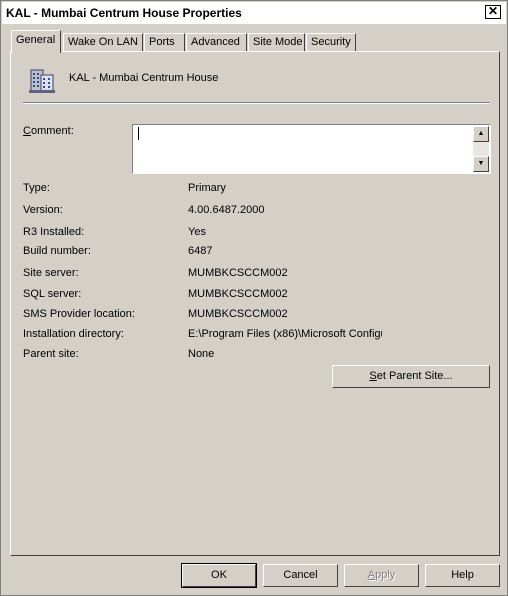 This screenshot has width=508, height=596. I want to click on site-name: KAL - Mumbai Centrum House, so click(144, 78).